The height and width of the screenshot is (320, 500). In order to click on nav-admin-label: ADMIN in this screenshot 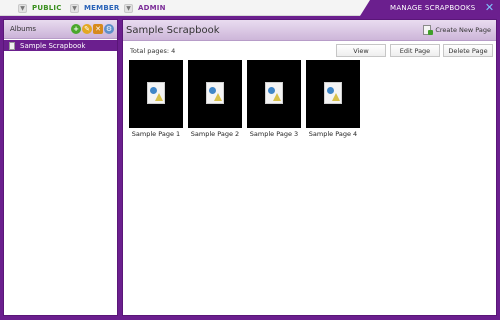, I will do `click(152, 8)`.